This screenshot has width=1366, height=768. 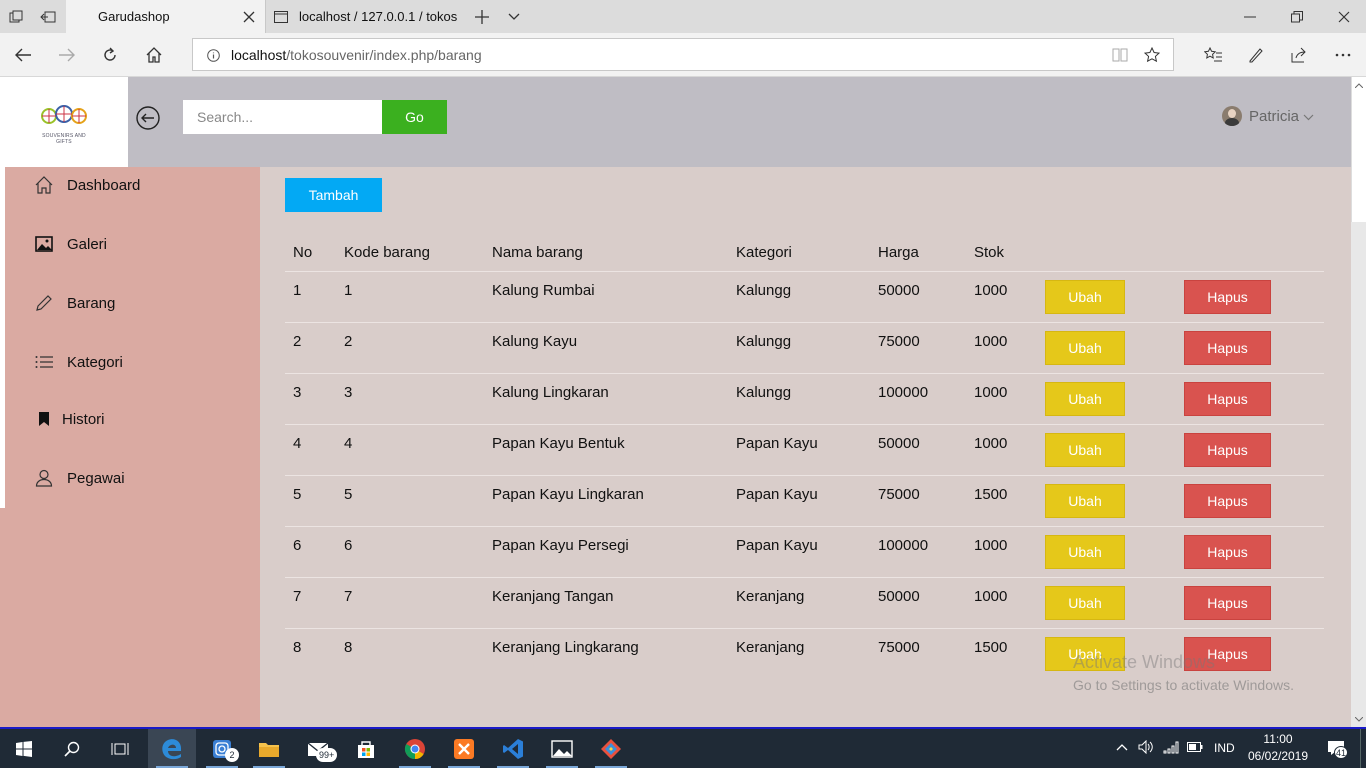 I want to click on column-header-no: No, so click(x=303, y=252).